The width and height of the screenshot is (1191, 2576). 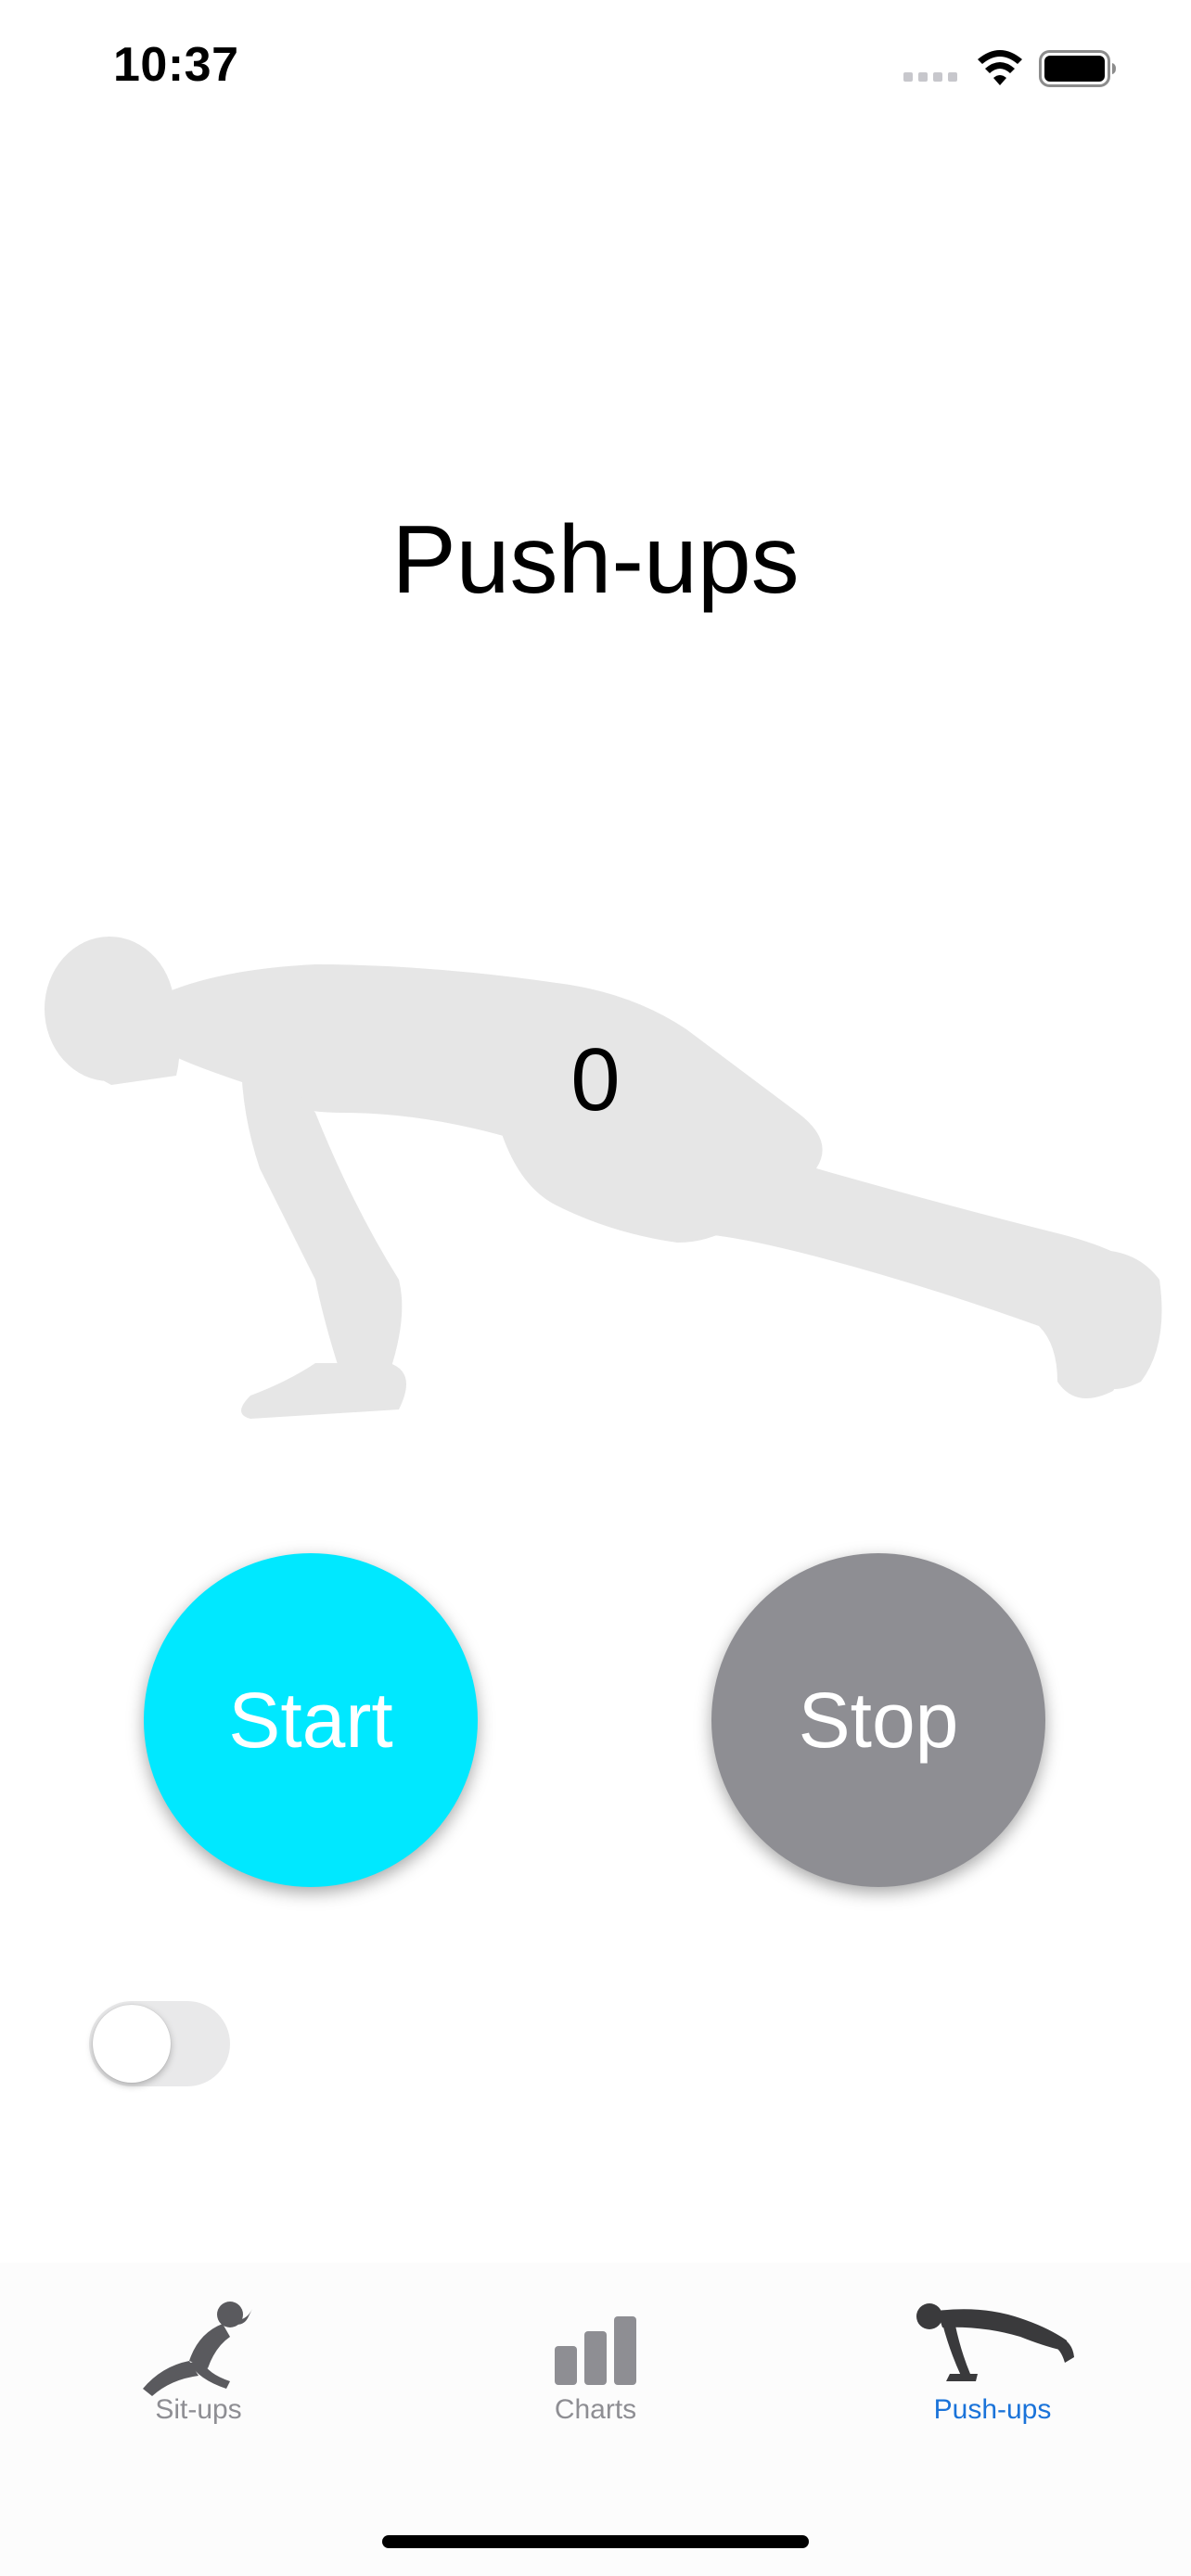 I want to click on battery-icon, so click(x=1077, y=68).